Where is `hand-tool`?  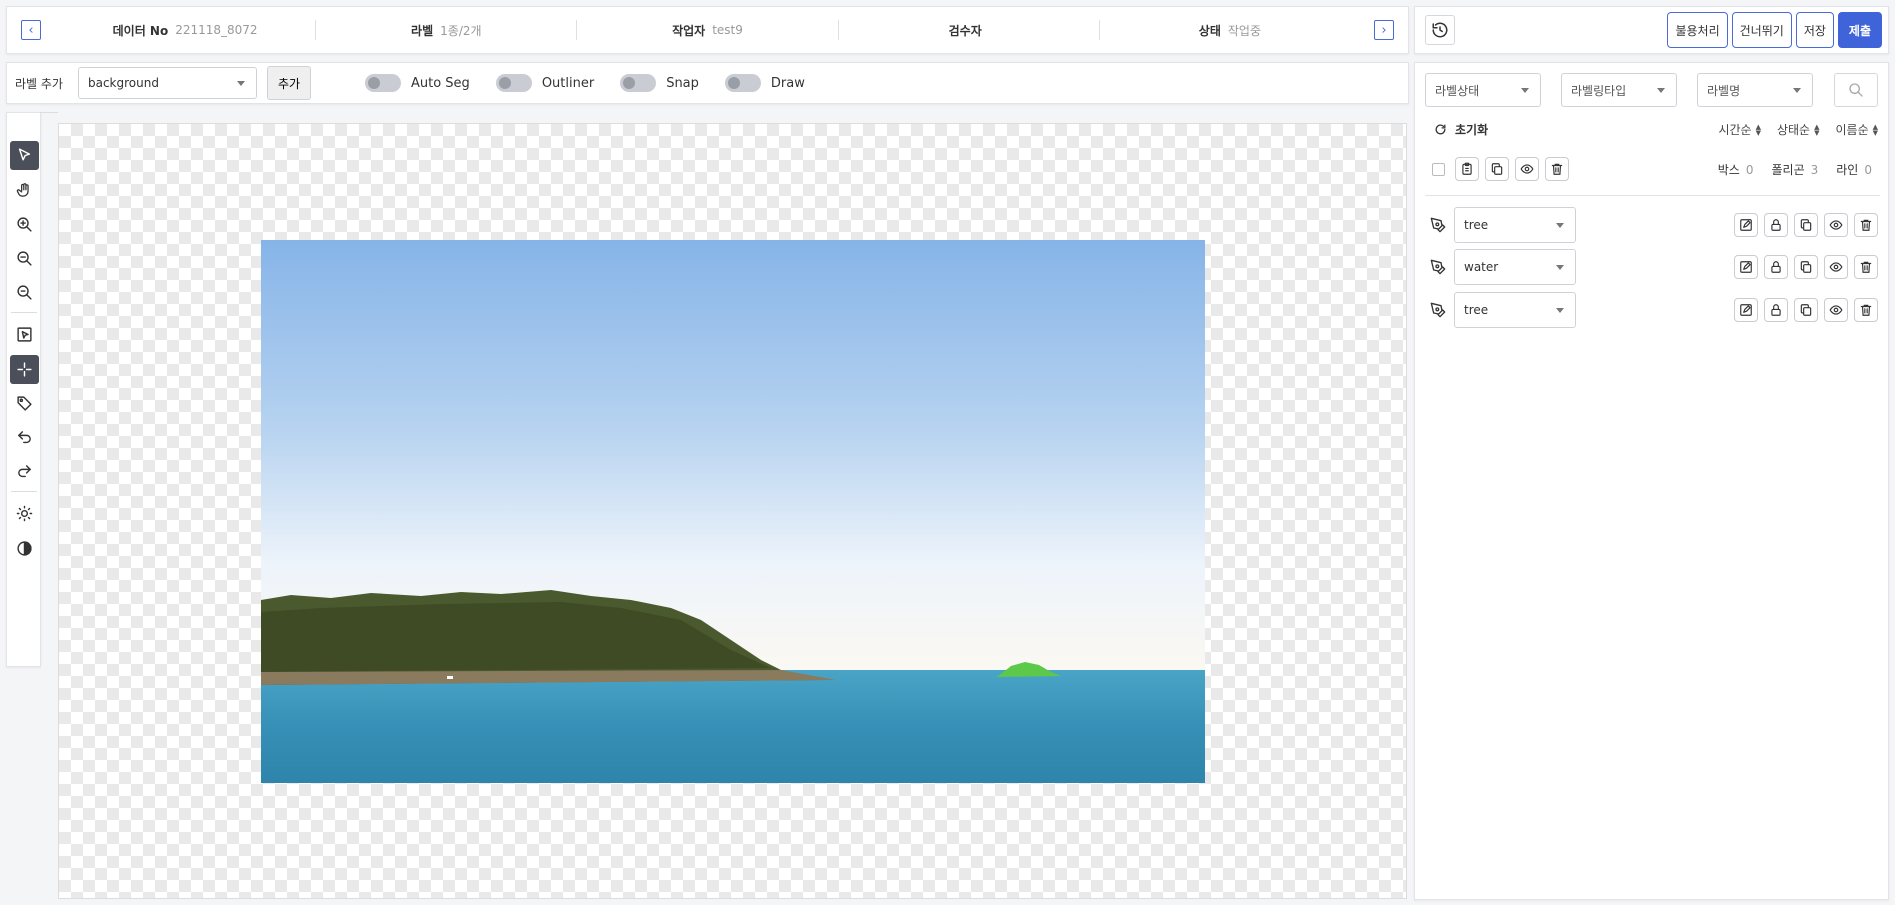
hand-tool is located at coordinates (24, 190).